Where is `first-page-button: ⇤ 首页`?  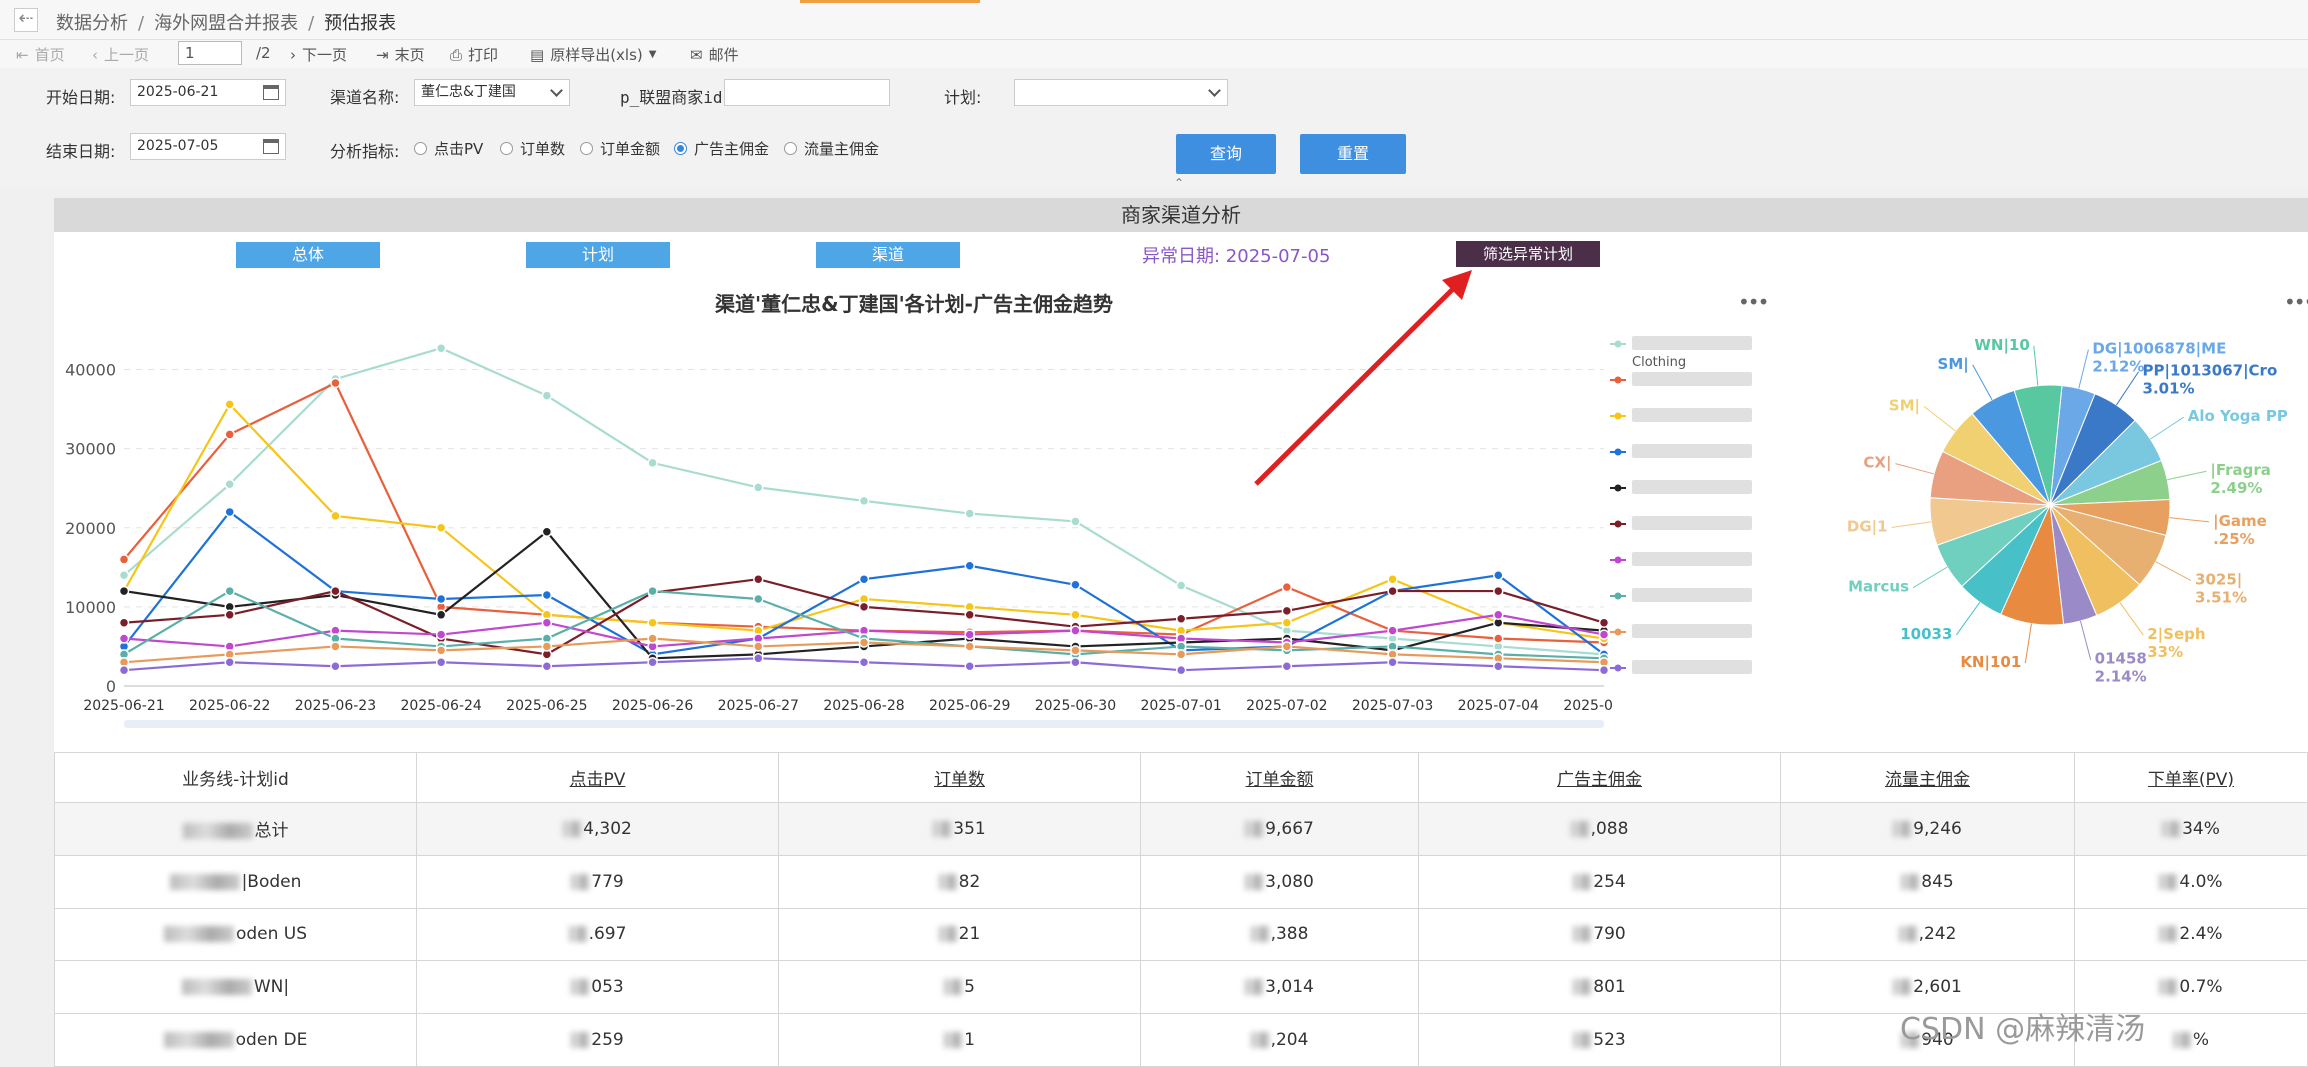
first-page-button: ⇤ 首页 is located at coordinates (40, 54).